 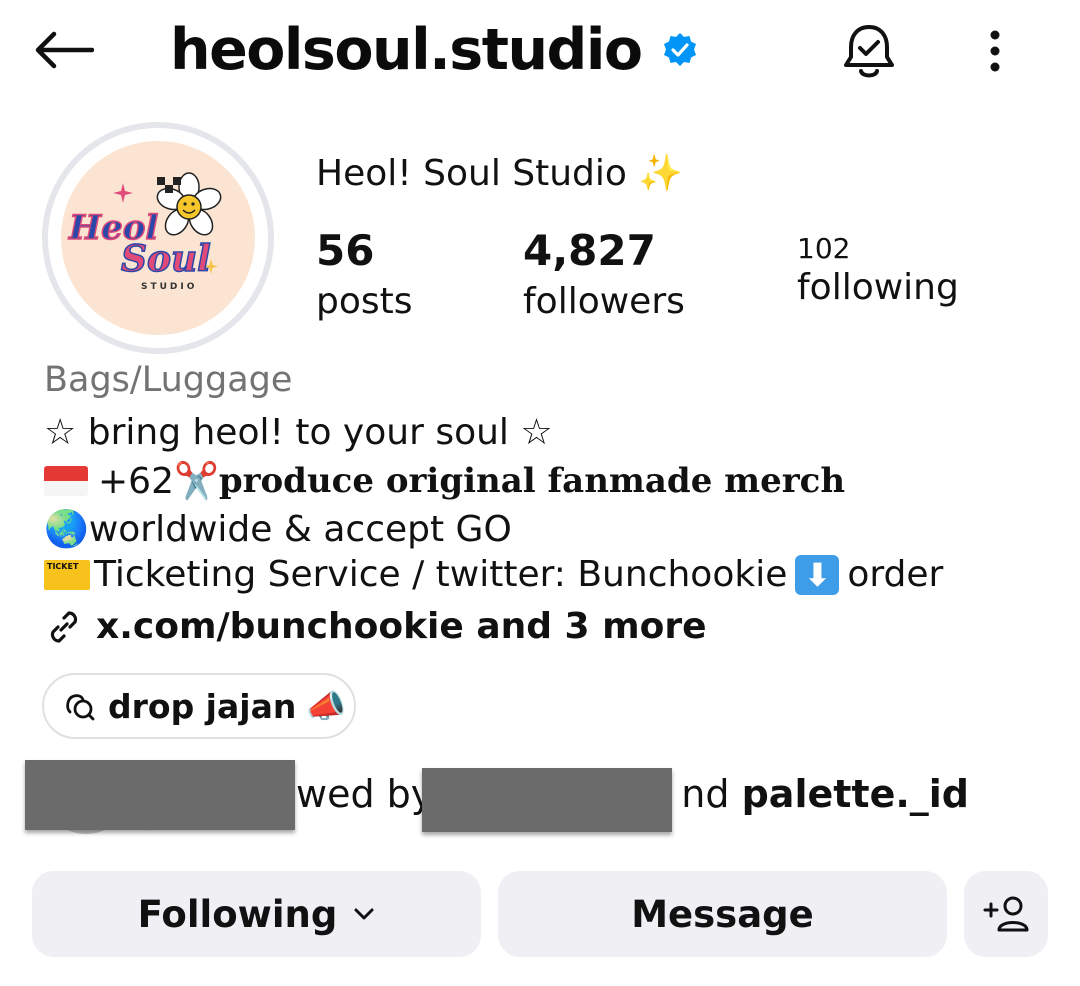 I want to click on suggest-people-button, so click(x=1006, y=914).